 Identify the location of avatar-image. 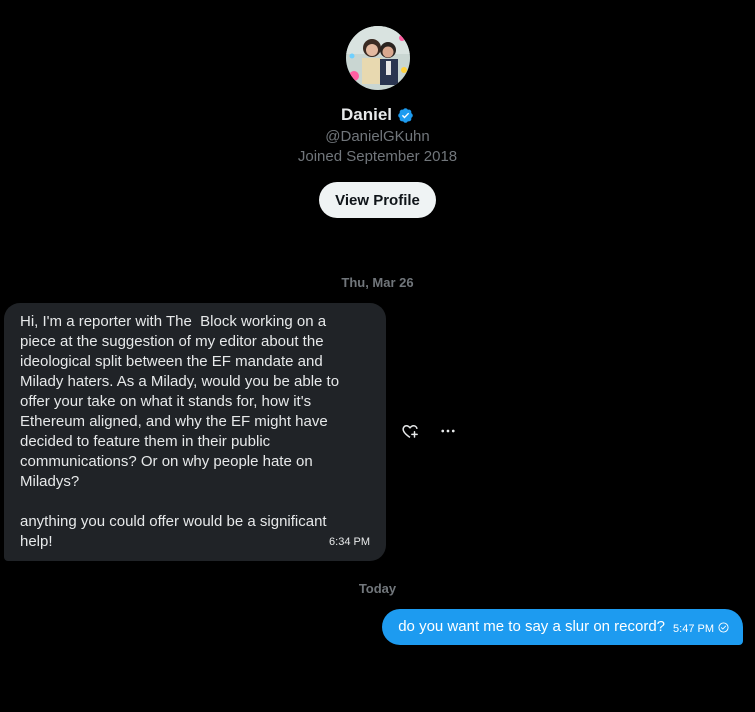
(377, 58).